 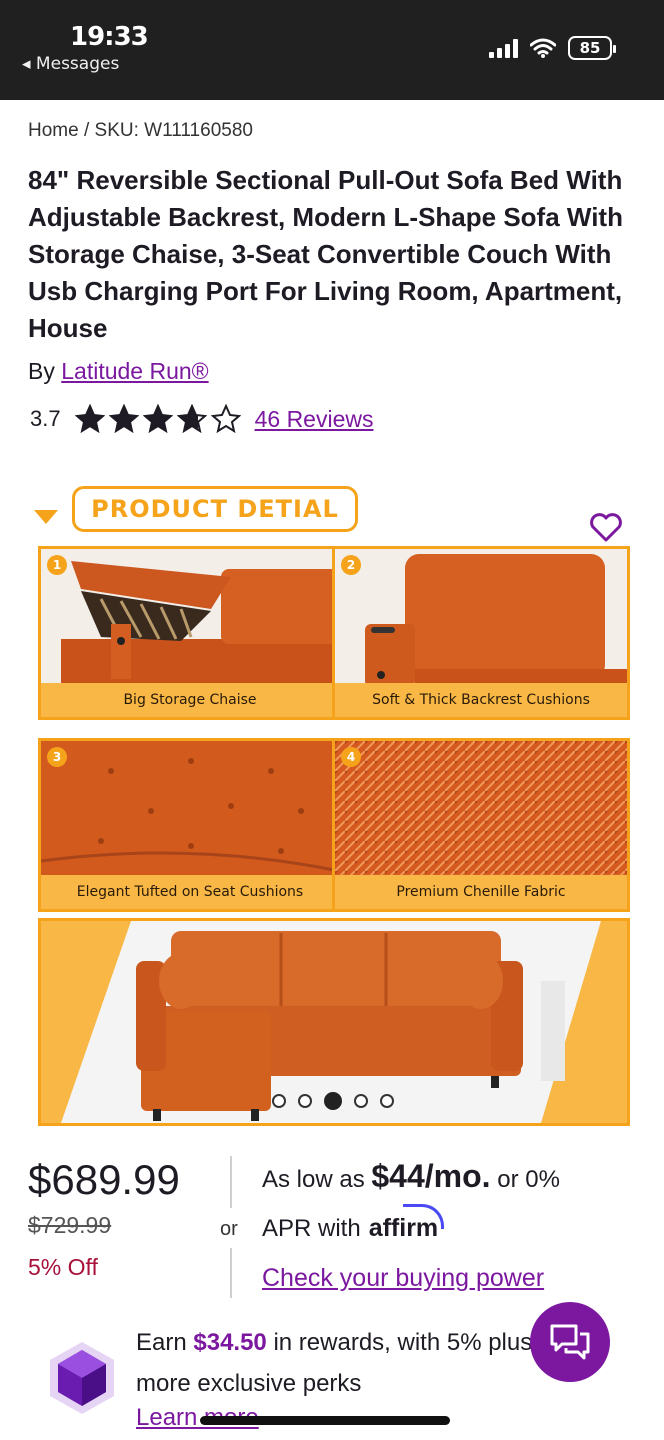 What do you see at coordinates (70, 1225) in the screenshot?
I see `original-price: $729.99` at bounding box center [70, 1225].